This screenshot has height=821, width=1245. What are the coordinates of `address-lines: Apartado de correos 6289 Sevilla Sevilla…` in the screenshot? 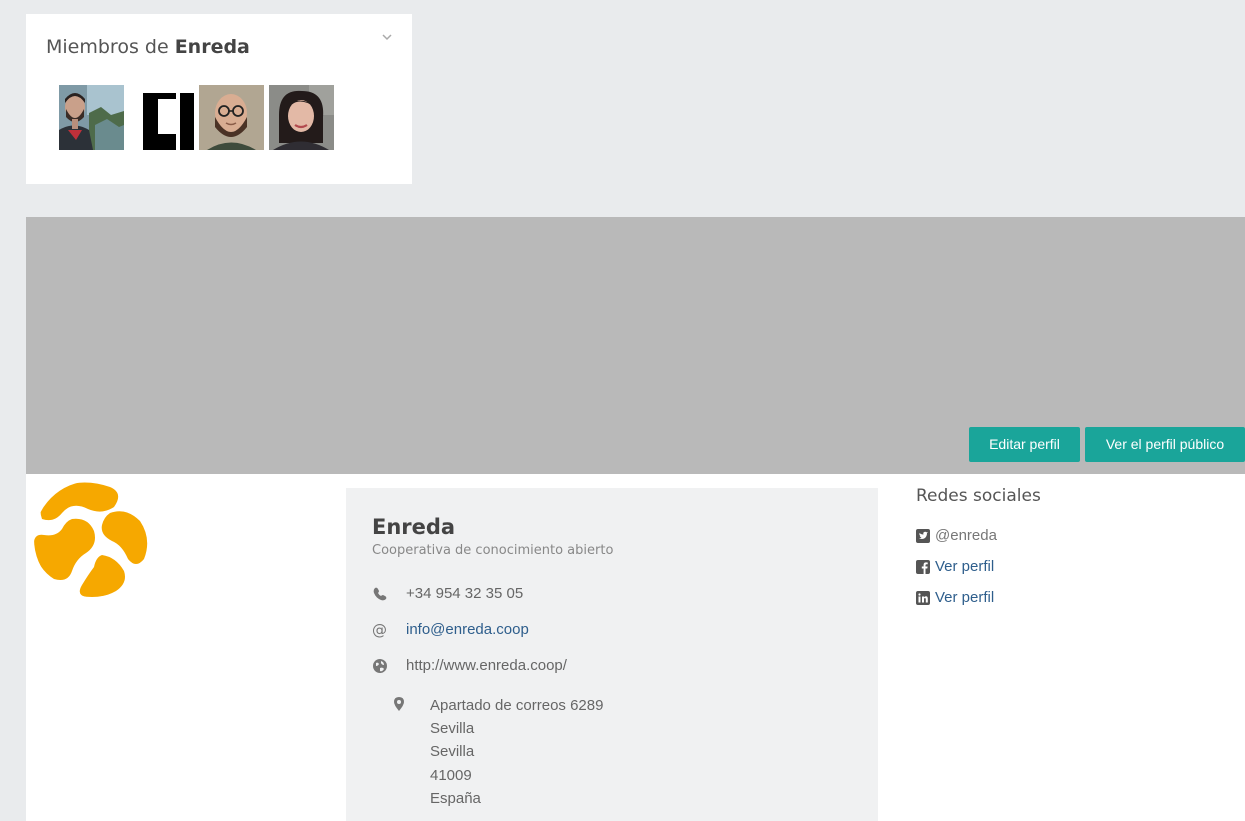 It's located at (516, 752).